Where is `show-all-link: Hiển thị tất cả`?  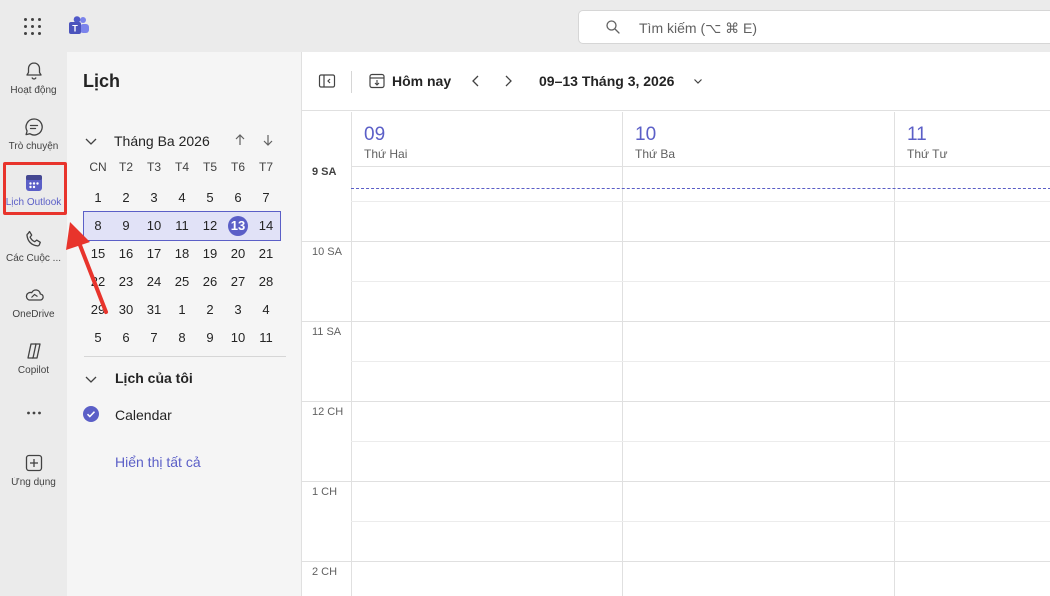
show-all-link: Hiển thị tất cả is located at coordinates (158, 462).